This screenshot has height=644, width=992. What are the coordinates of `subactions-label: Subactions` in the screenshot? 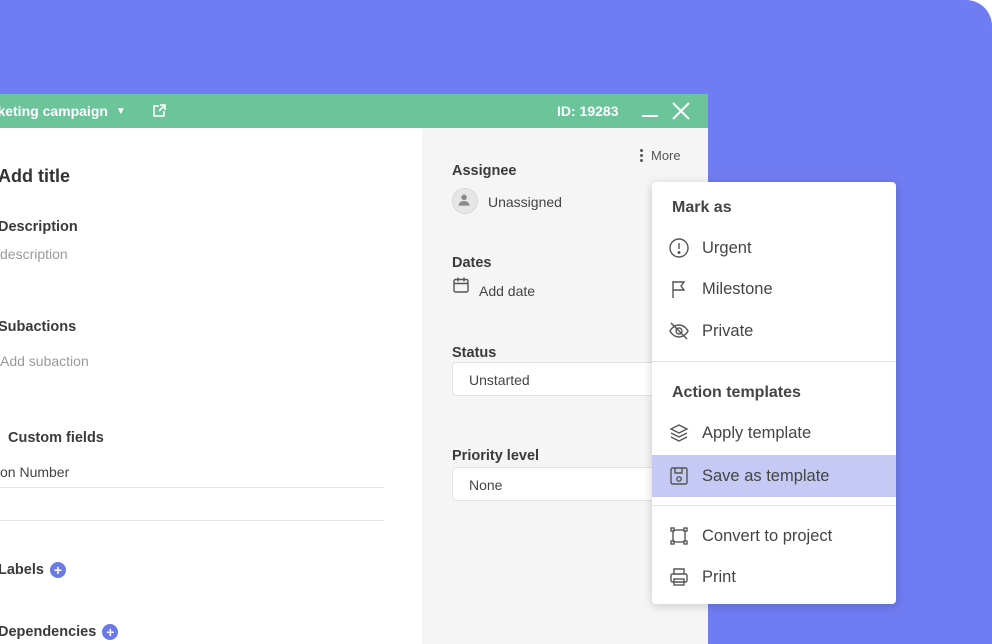 It's located at (38, 327).